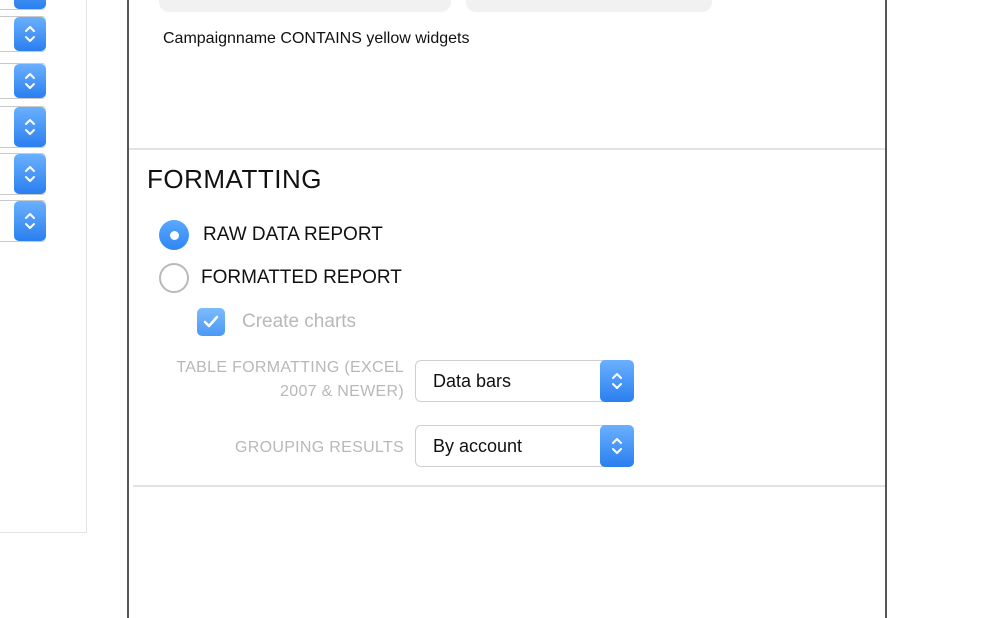 This screenshot has width=1000, height=618. Describe the element at coordinates (290, 380) in the screenshot. I see `table-formatting-label: TABLE FORMATTING (EXCEL 2007 & NEWER)` at that location.